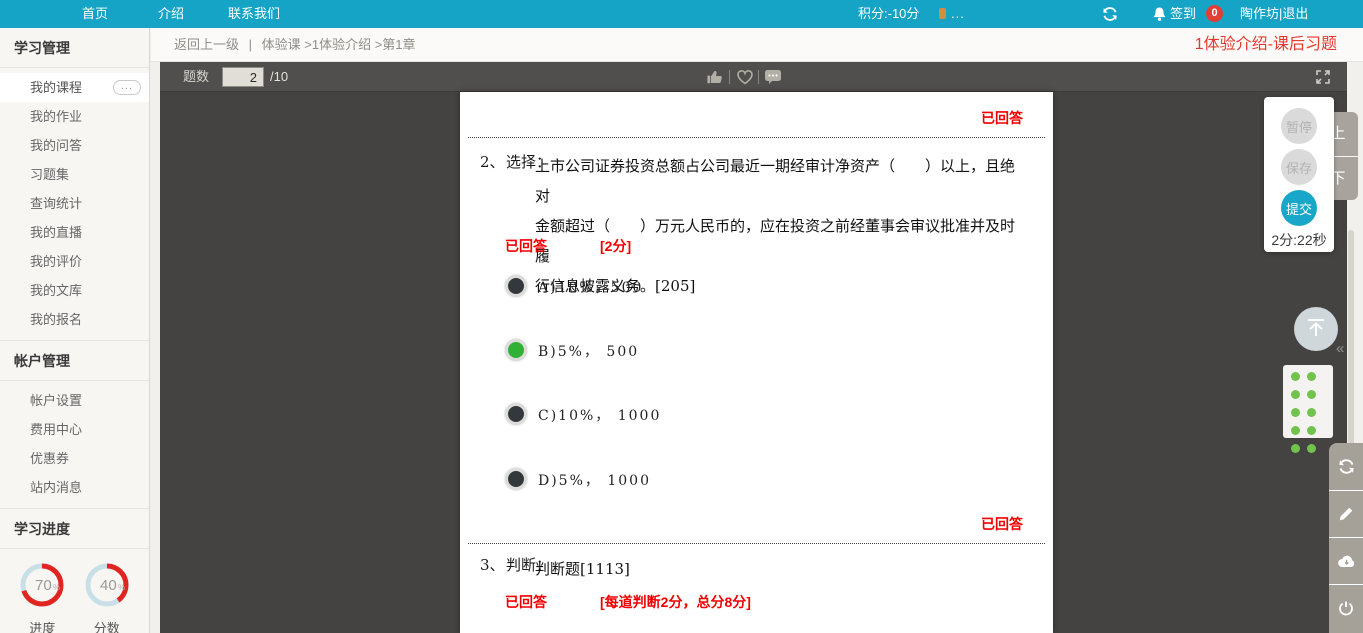  I want to click on nav-contact: 联系我们, so click(254, 14).